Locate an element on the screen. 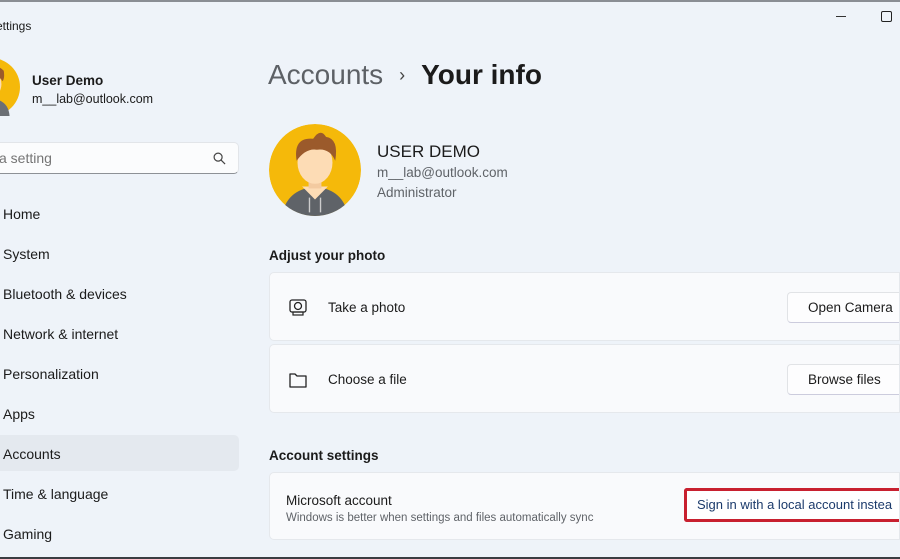  profile-role: Administrator is located at coordinates (417, 192).